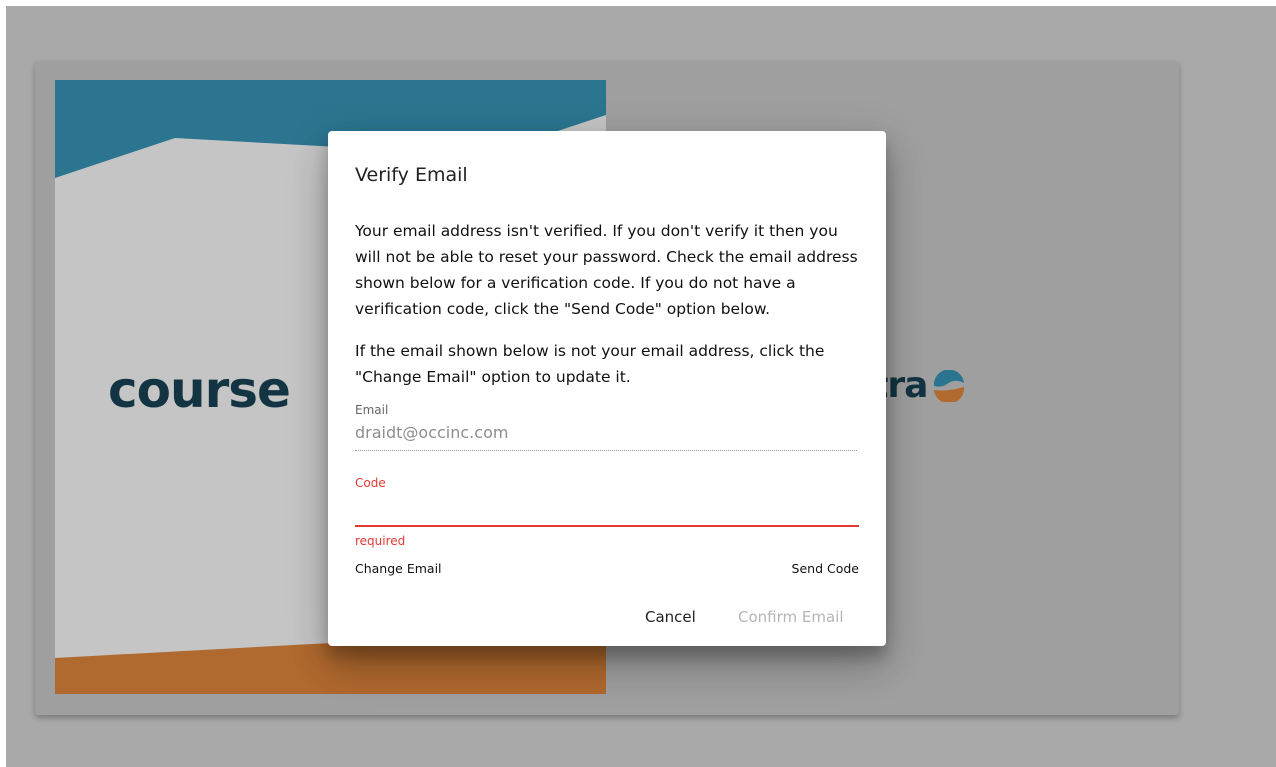 This screenshot has height=767, width=1276. What do you see at coordinates (670, 617) in the screenshot?
I see `cancel-button: Cancel` at bounding box center [670, 617].